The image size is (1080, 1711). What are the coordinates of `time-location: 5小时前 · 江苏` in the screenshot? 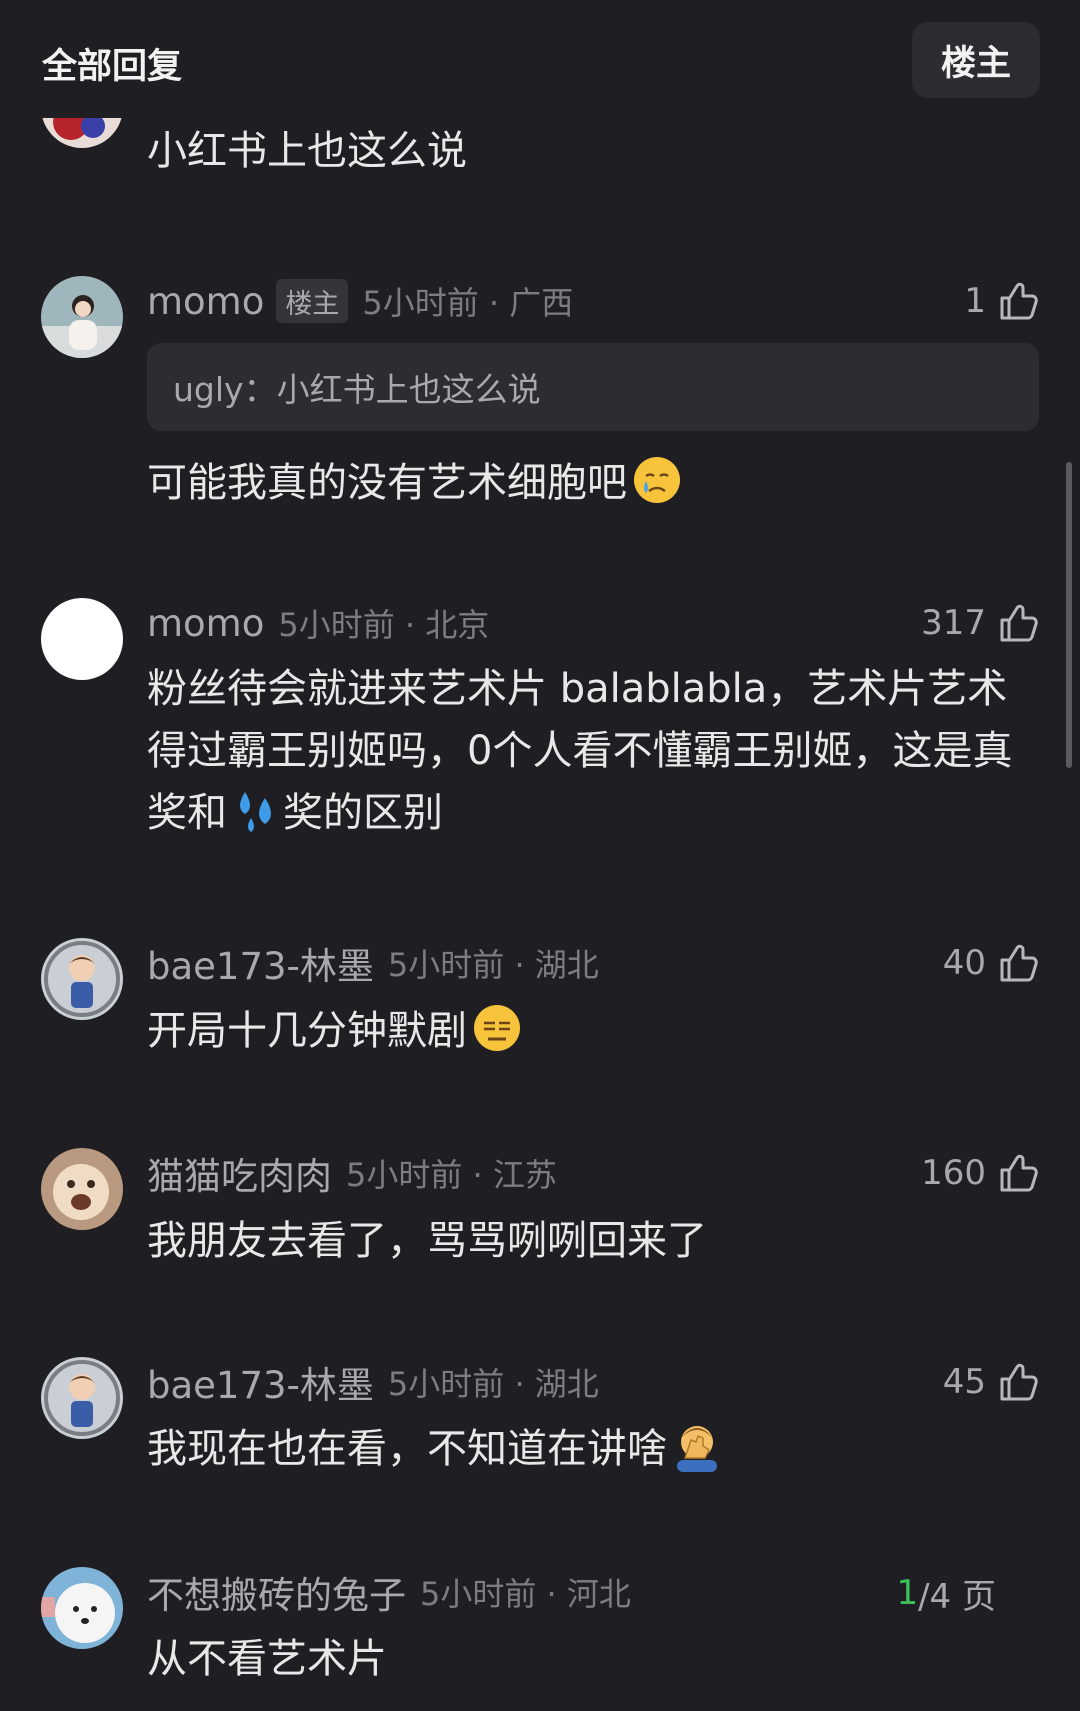 It's located at (451, 1175).